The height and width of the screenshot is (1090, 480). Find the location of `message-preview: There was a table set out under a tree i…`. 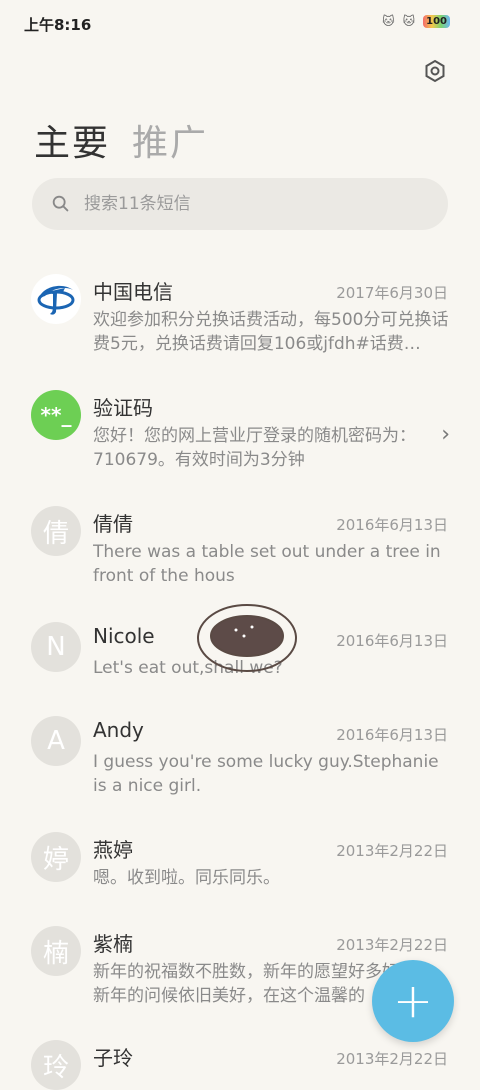

message-preview: There was a table set out under a tree i… is located at coordinates (267, 564).